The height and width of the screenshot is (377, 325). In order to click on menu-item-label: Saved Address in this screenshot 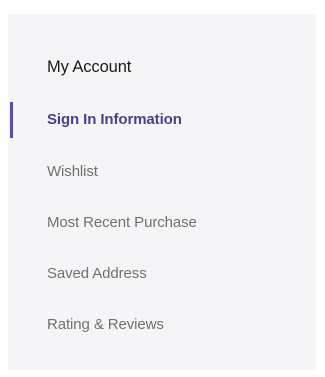, I will do `click(97, 273)`.